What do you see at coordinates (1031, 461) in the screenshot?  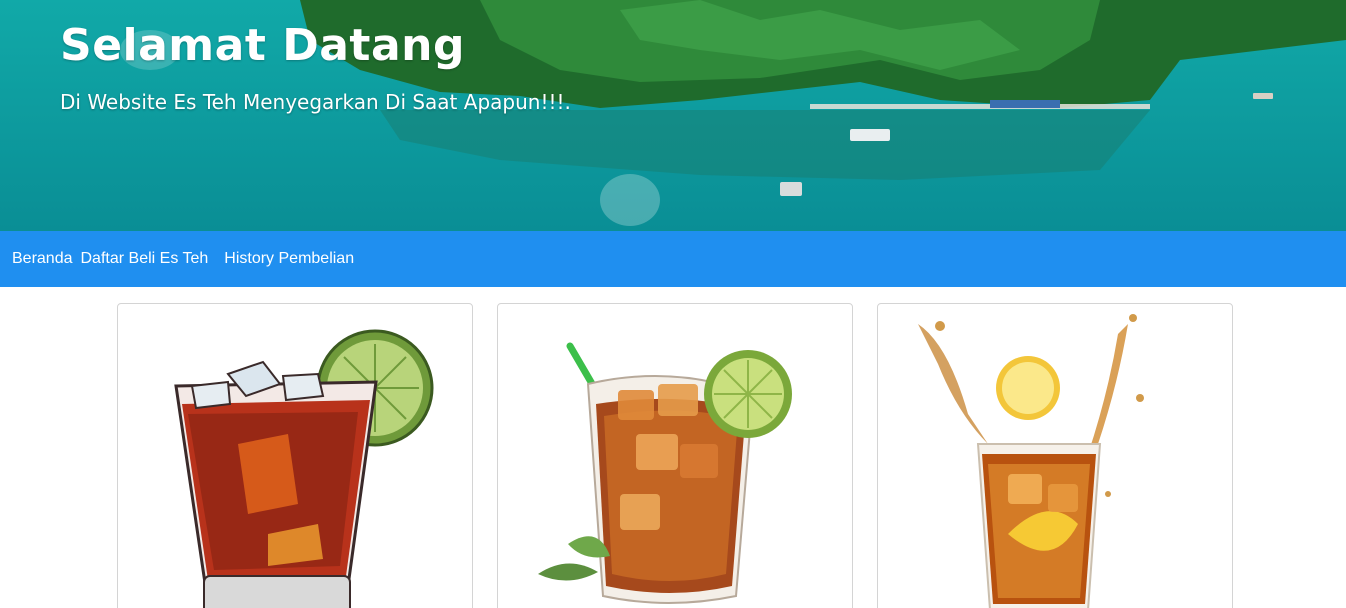 I see `iced-tea-splash-image` at bounding box center [1031, 461].